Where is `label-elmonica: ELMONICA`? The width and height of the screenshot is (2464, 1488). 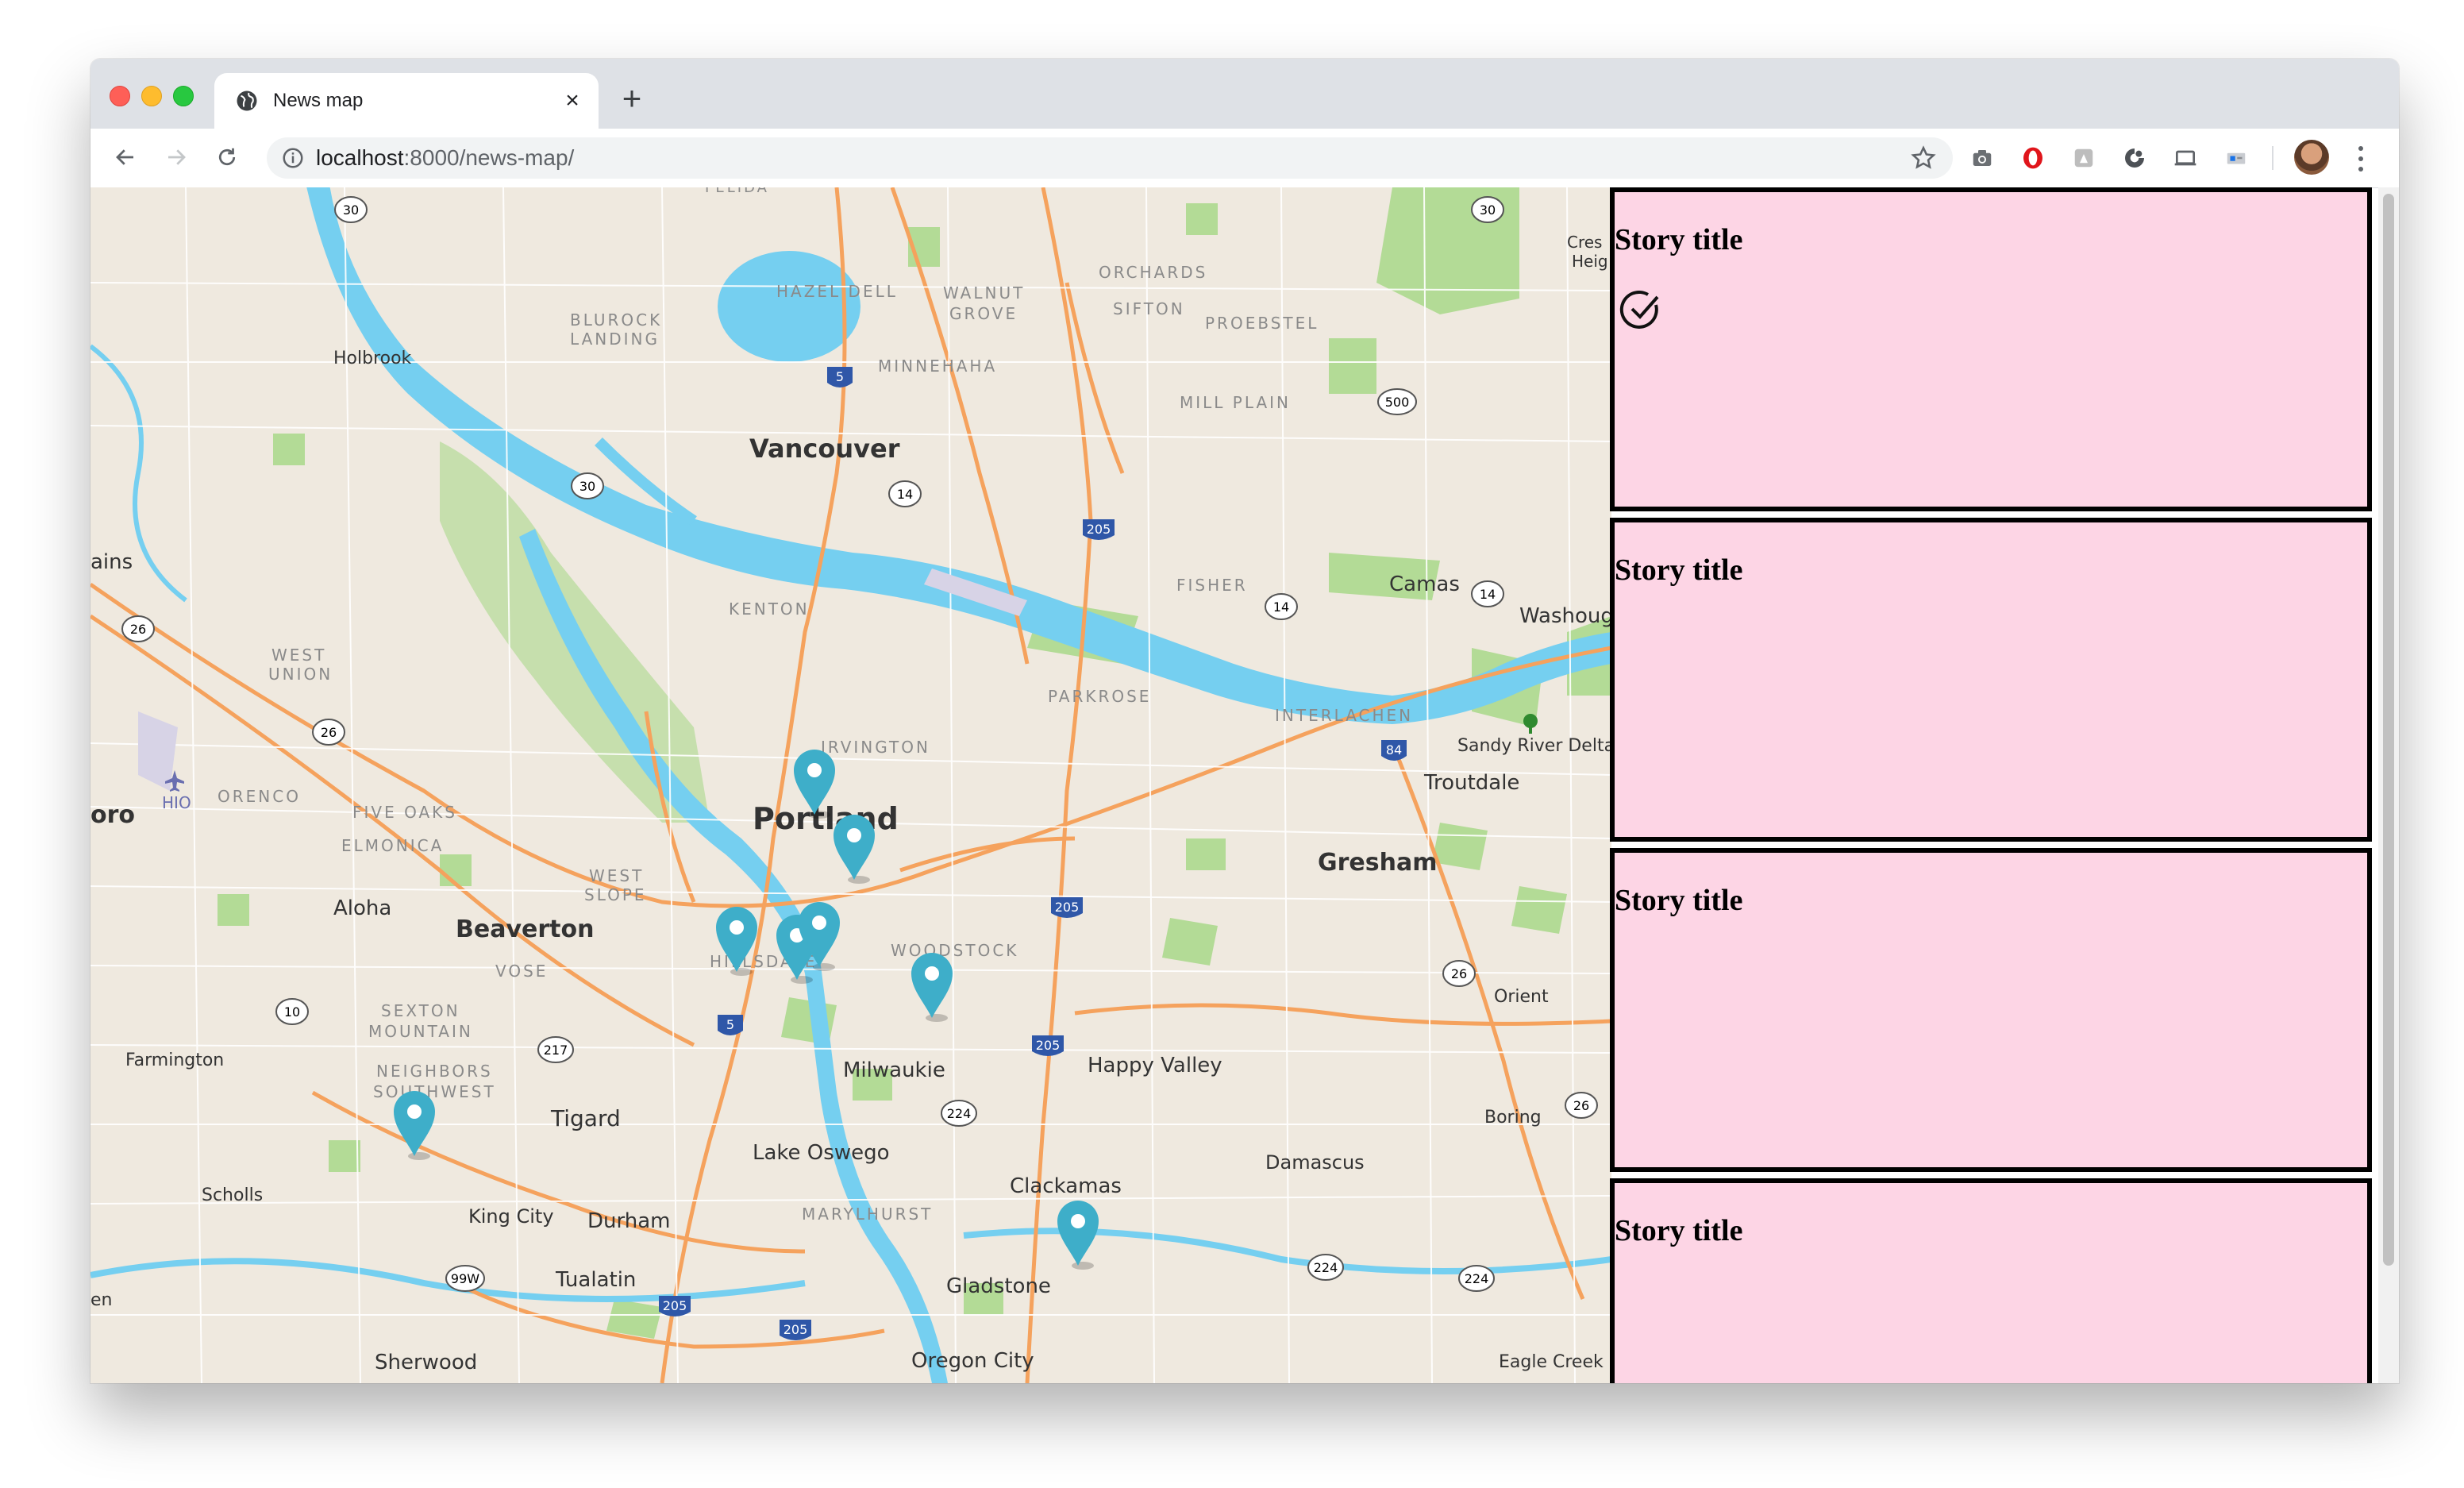 label-elmonica: ELMONICA is located at coordinates (392, 845).